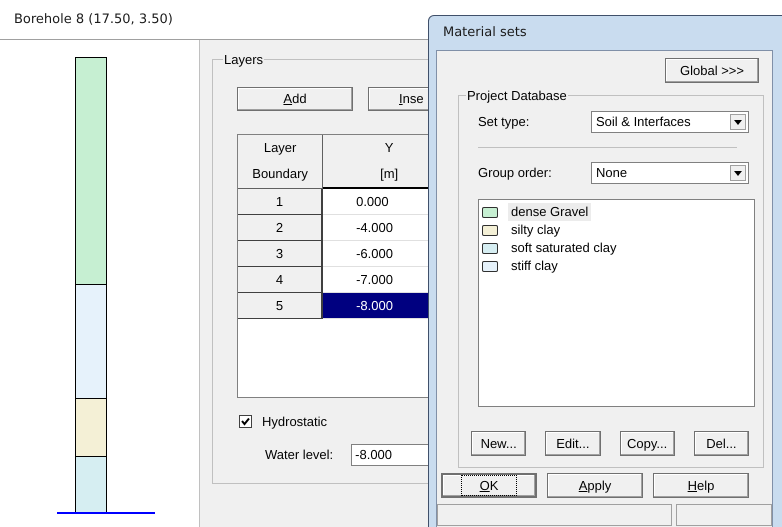 The width and height of the screenshot is (782, 527). I want to click on material-item: dense Gravel, so click(550, 212).